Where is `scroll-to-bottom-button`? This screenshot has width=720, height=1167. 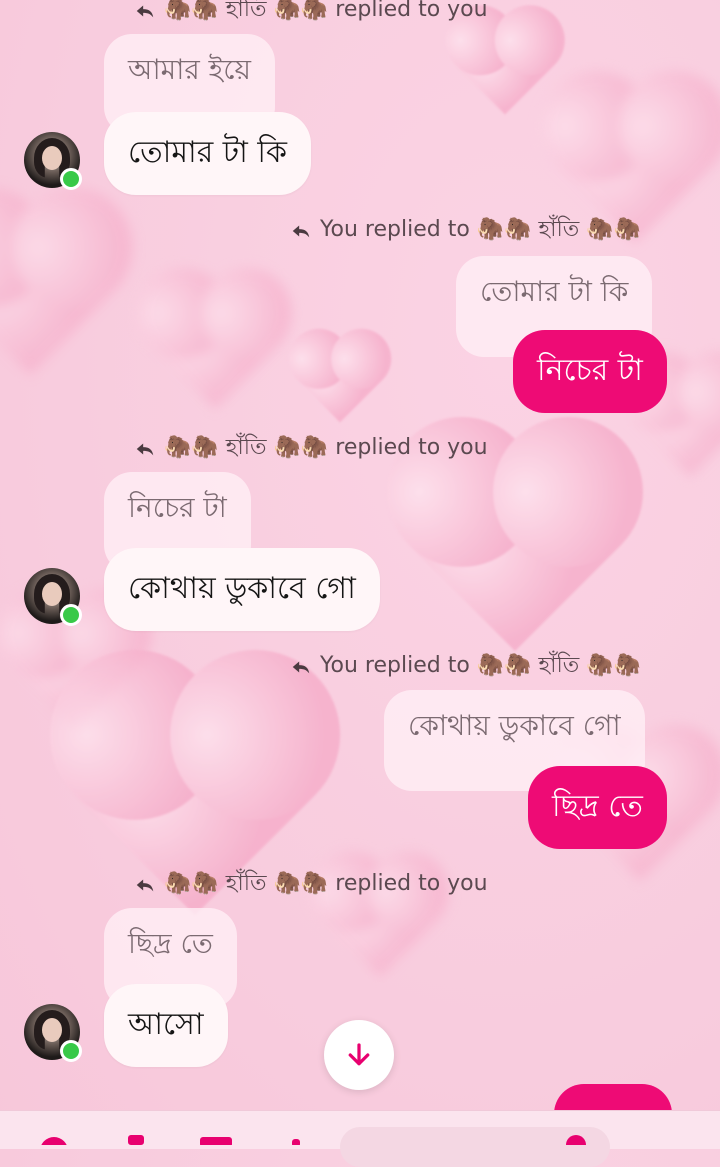
scroll-to-bottom-button is located at coordinates (359, 1055).